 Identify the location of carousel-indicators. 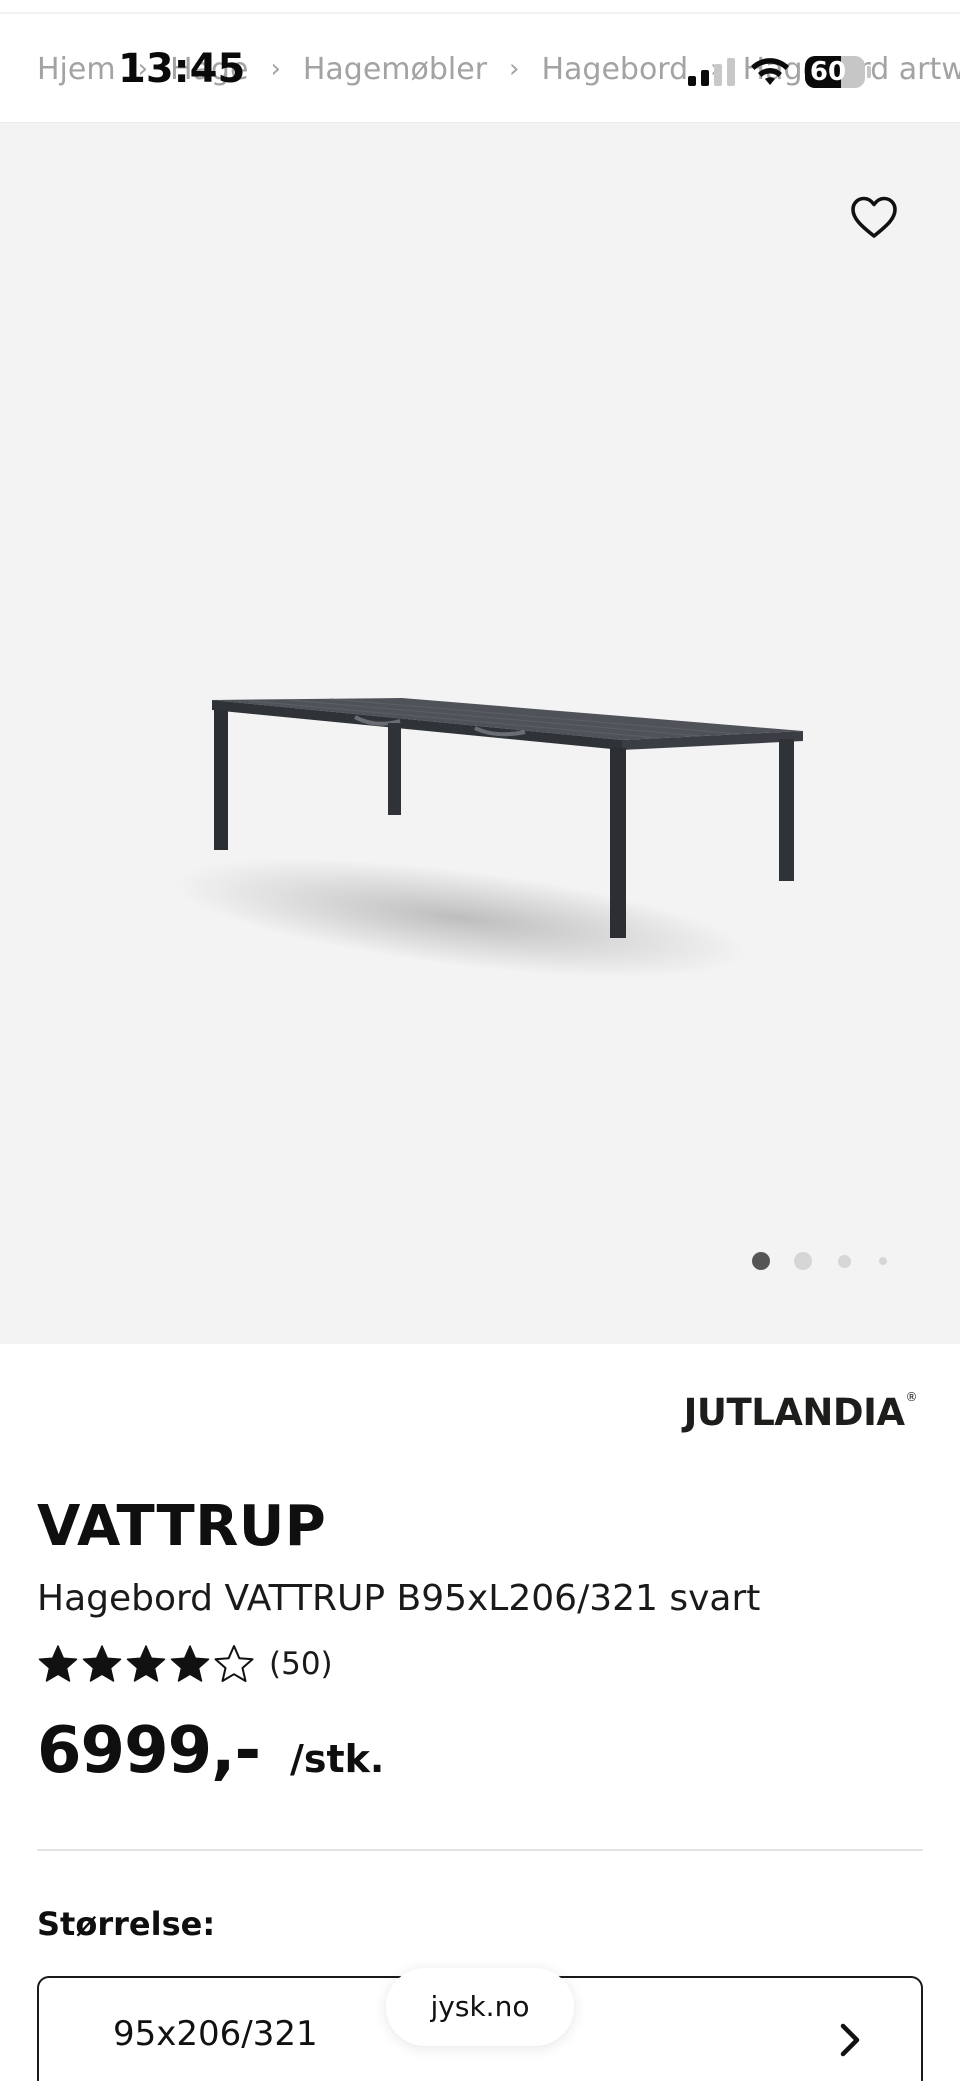
(819, 1261).